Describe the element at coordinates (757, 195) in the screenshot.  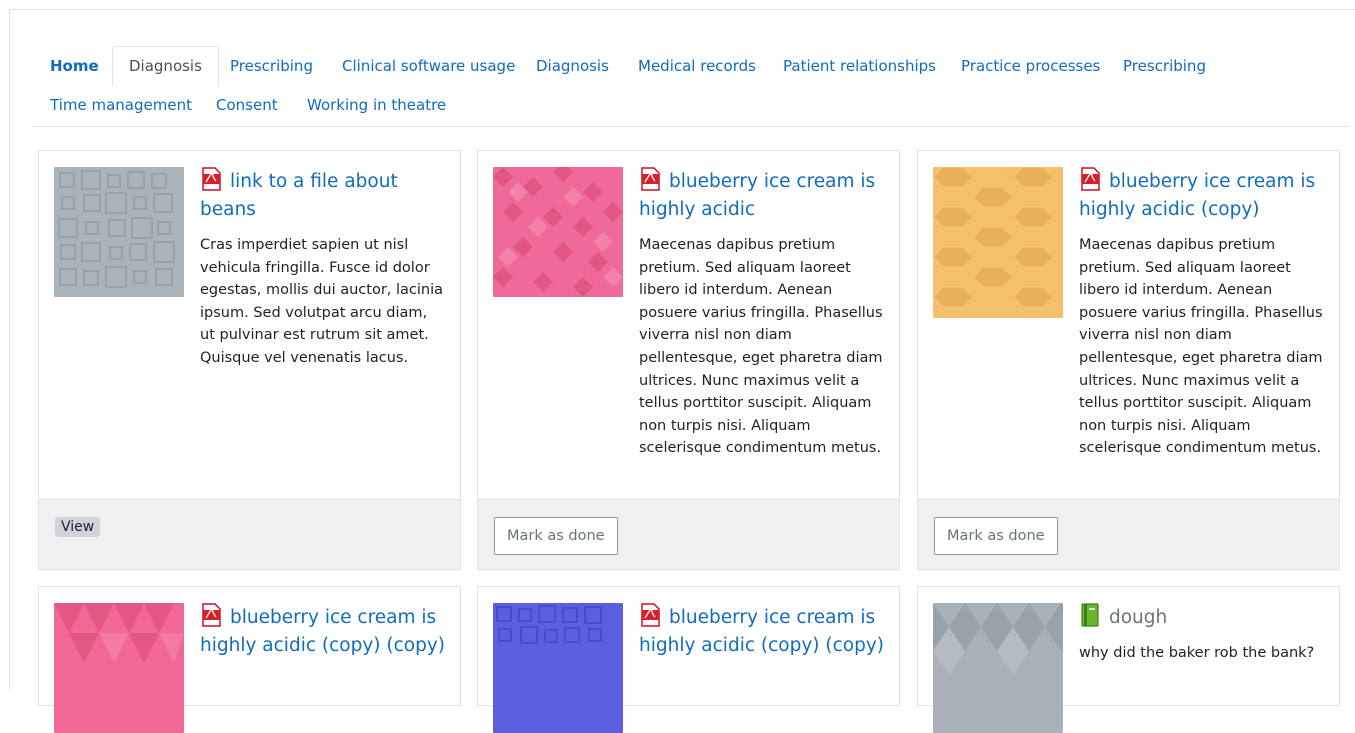
I see `card-title: blueberry ice cream is highly acidic` at that location.